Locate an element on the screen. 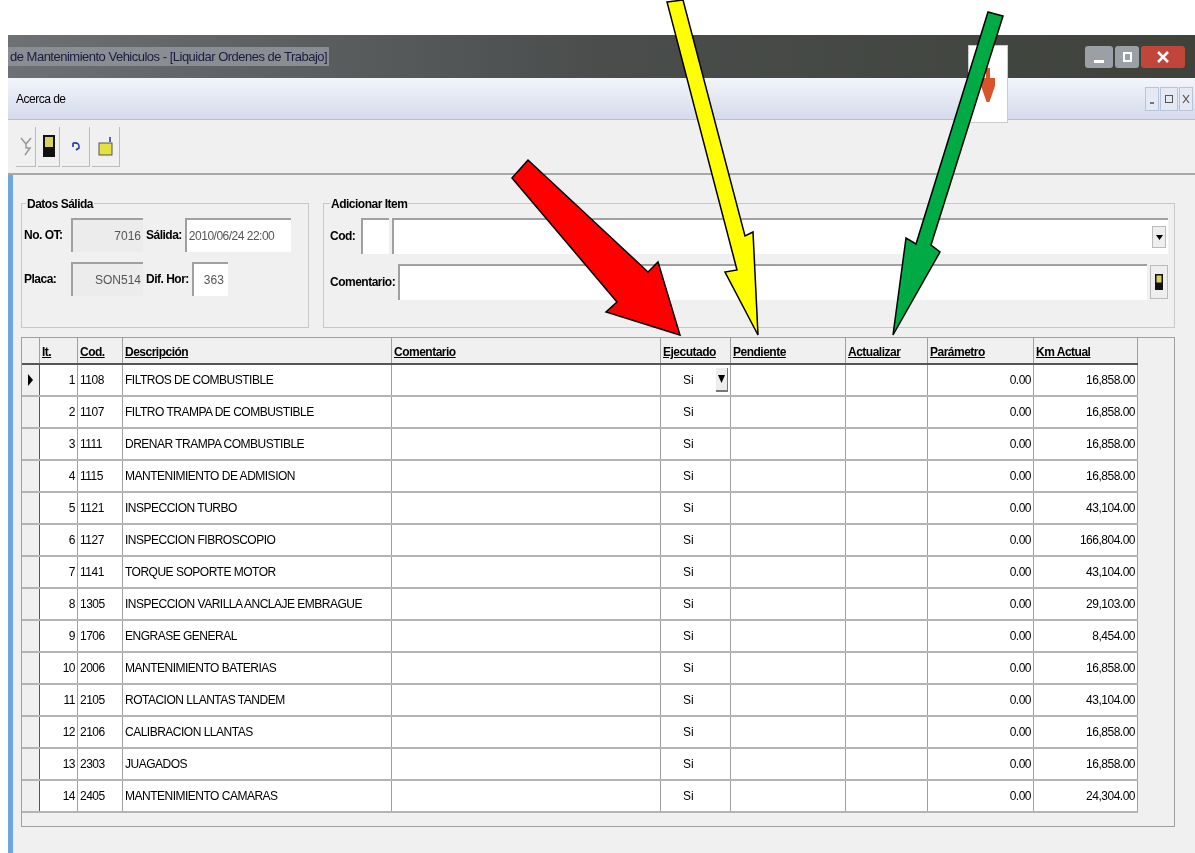 The image size is (1195, 853). column-header: Parámetro is located at coordinates (957, 352).